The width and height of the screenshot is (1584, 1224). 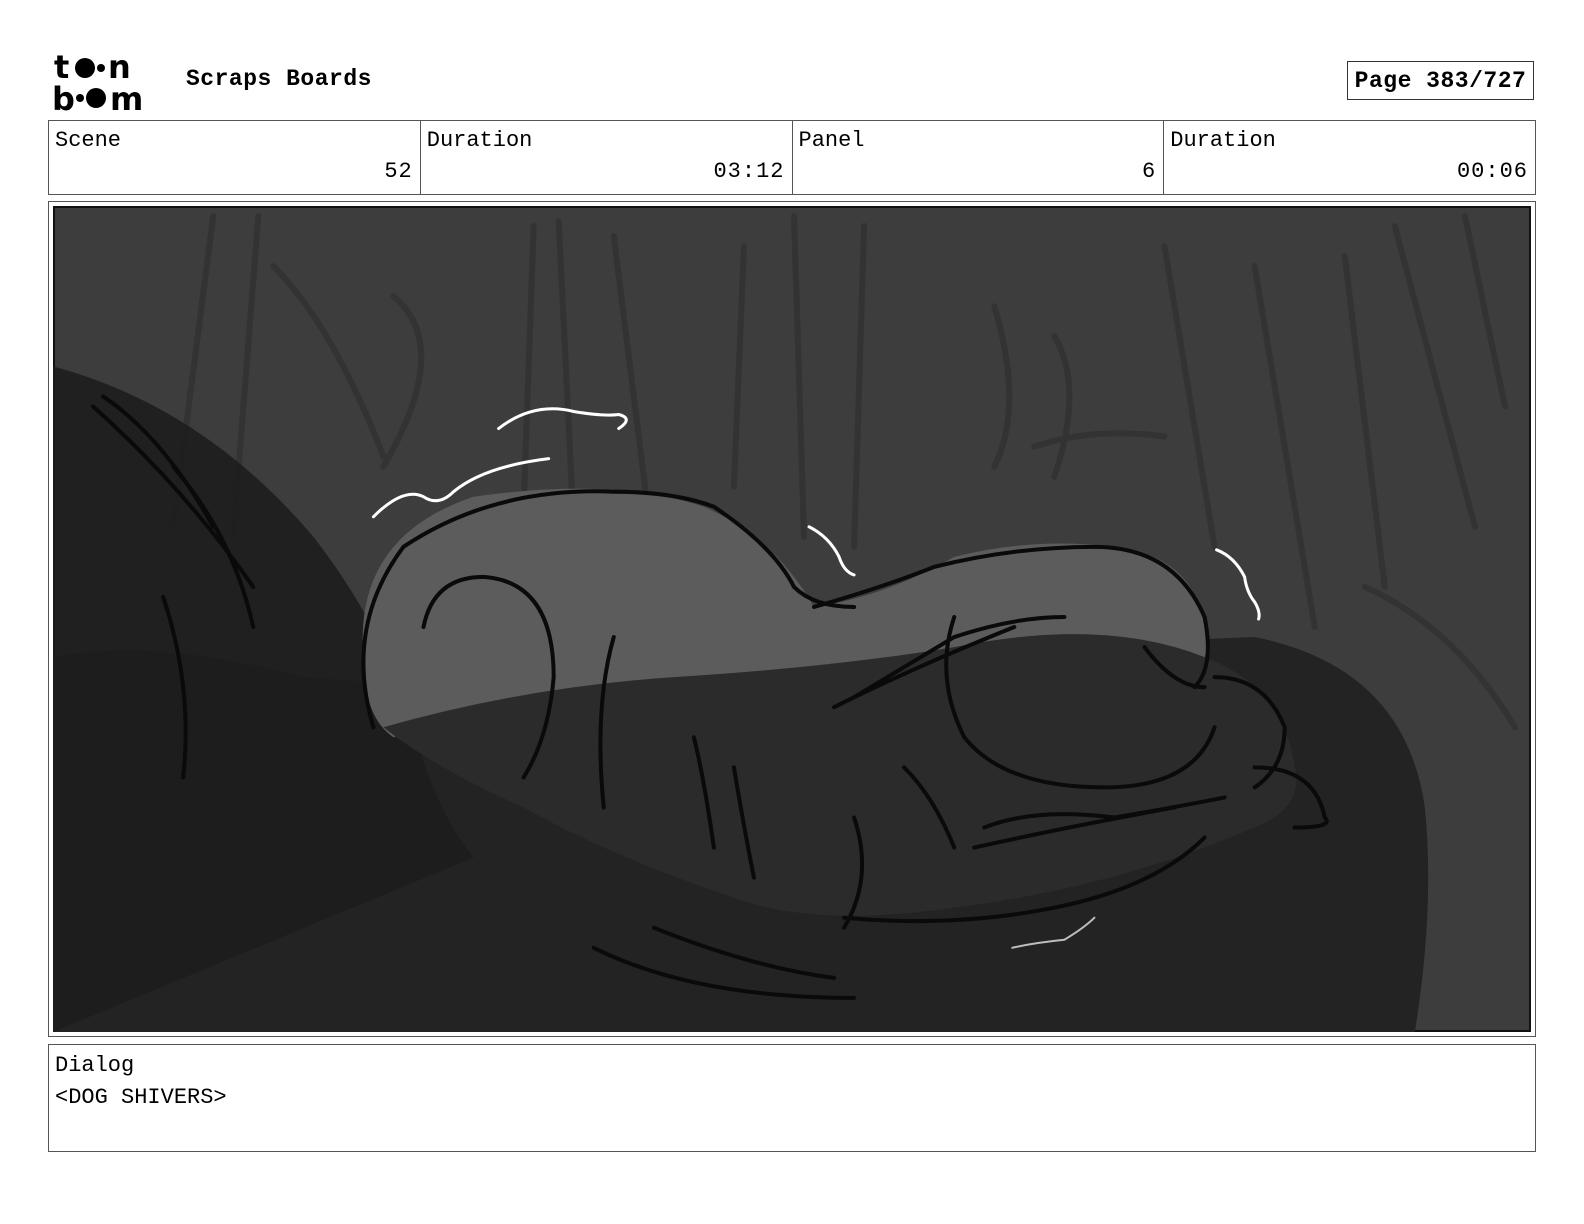 What do you see at coordinates (97, 81) in the screenshot?
I see `toon-boom-logo: t n b m` at bounding box center [97, 81].